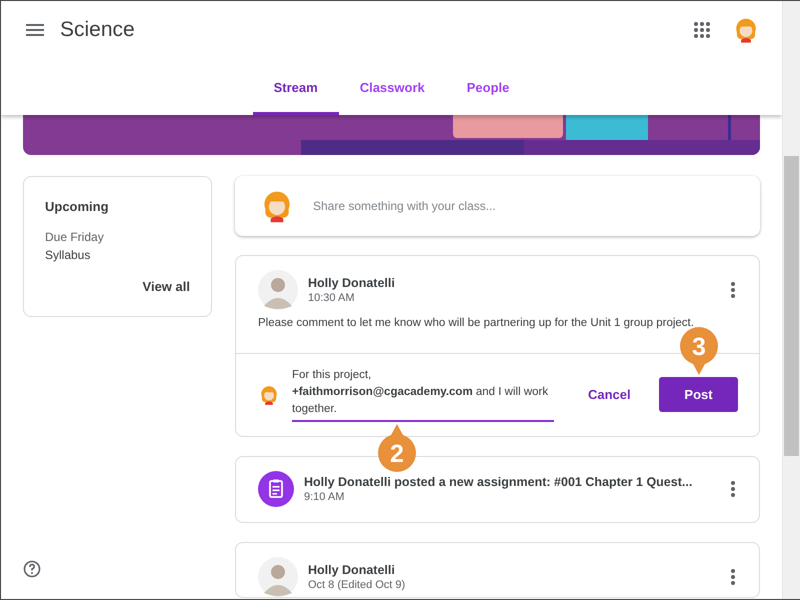 Image resolution: width=800 pixels, height=600 pixels. Describe the element at coordinates (117, 255) in the screenshot. I see `assignment-link: Syllabus` at that location.